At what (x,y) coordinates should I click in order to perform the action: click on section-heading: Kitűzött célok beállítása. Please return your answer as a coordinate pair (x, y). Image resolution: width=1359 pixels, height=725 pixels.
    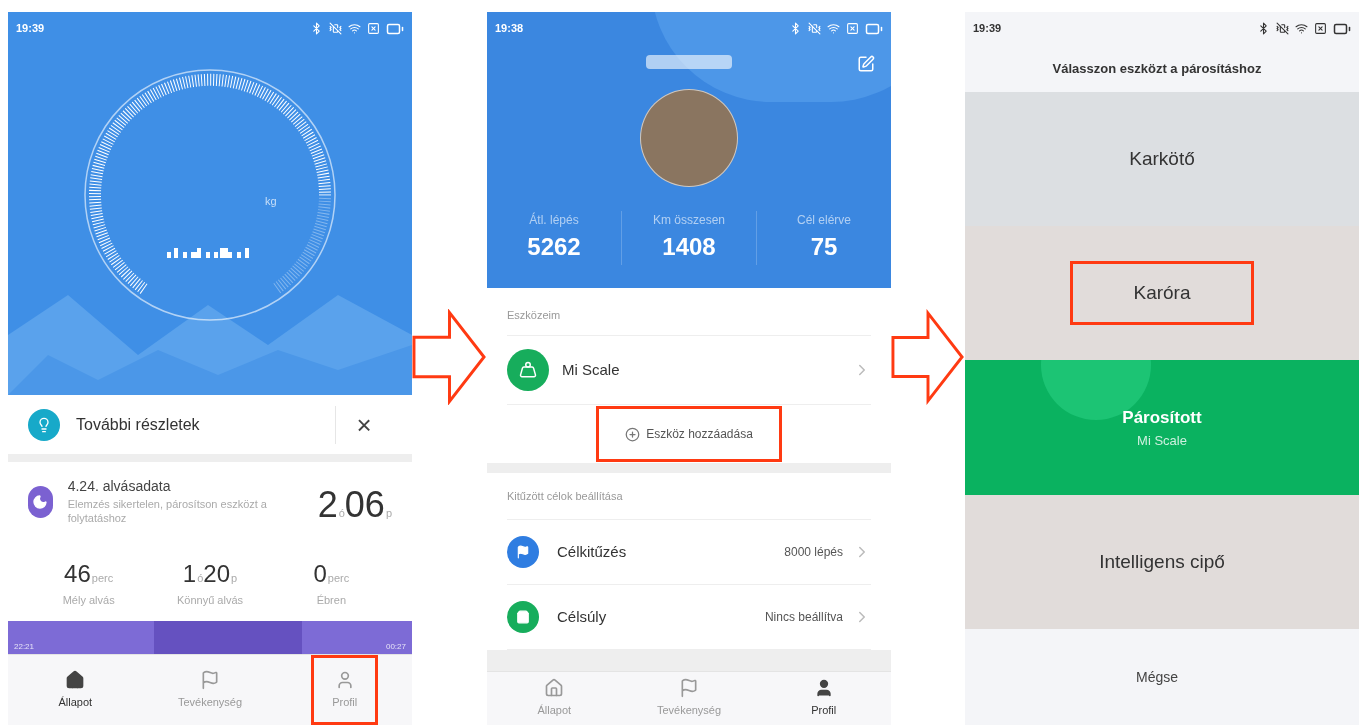
    Looking at the image, I should click on (689, 496).